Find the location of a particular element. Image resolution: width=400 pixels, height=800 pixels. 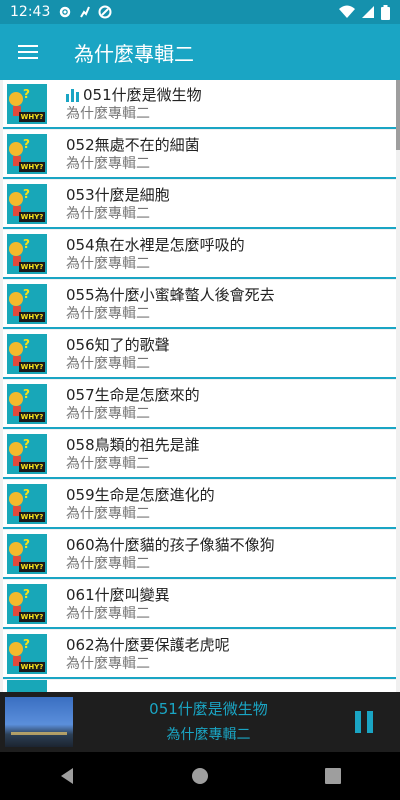

now-playing-title: 051什麼是微生物 is located at coordinates (208, 709).